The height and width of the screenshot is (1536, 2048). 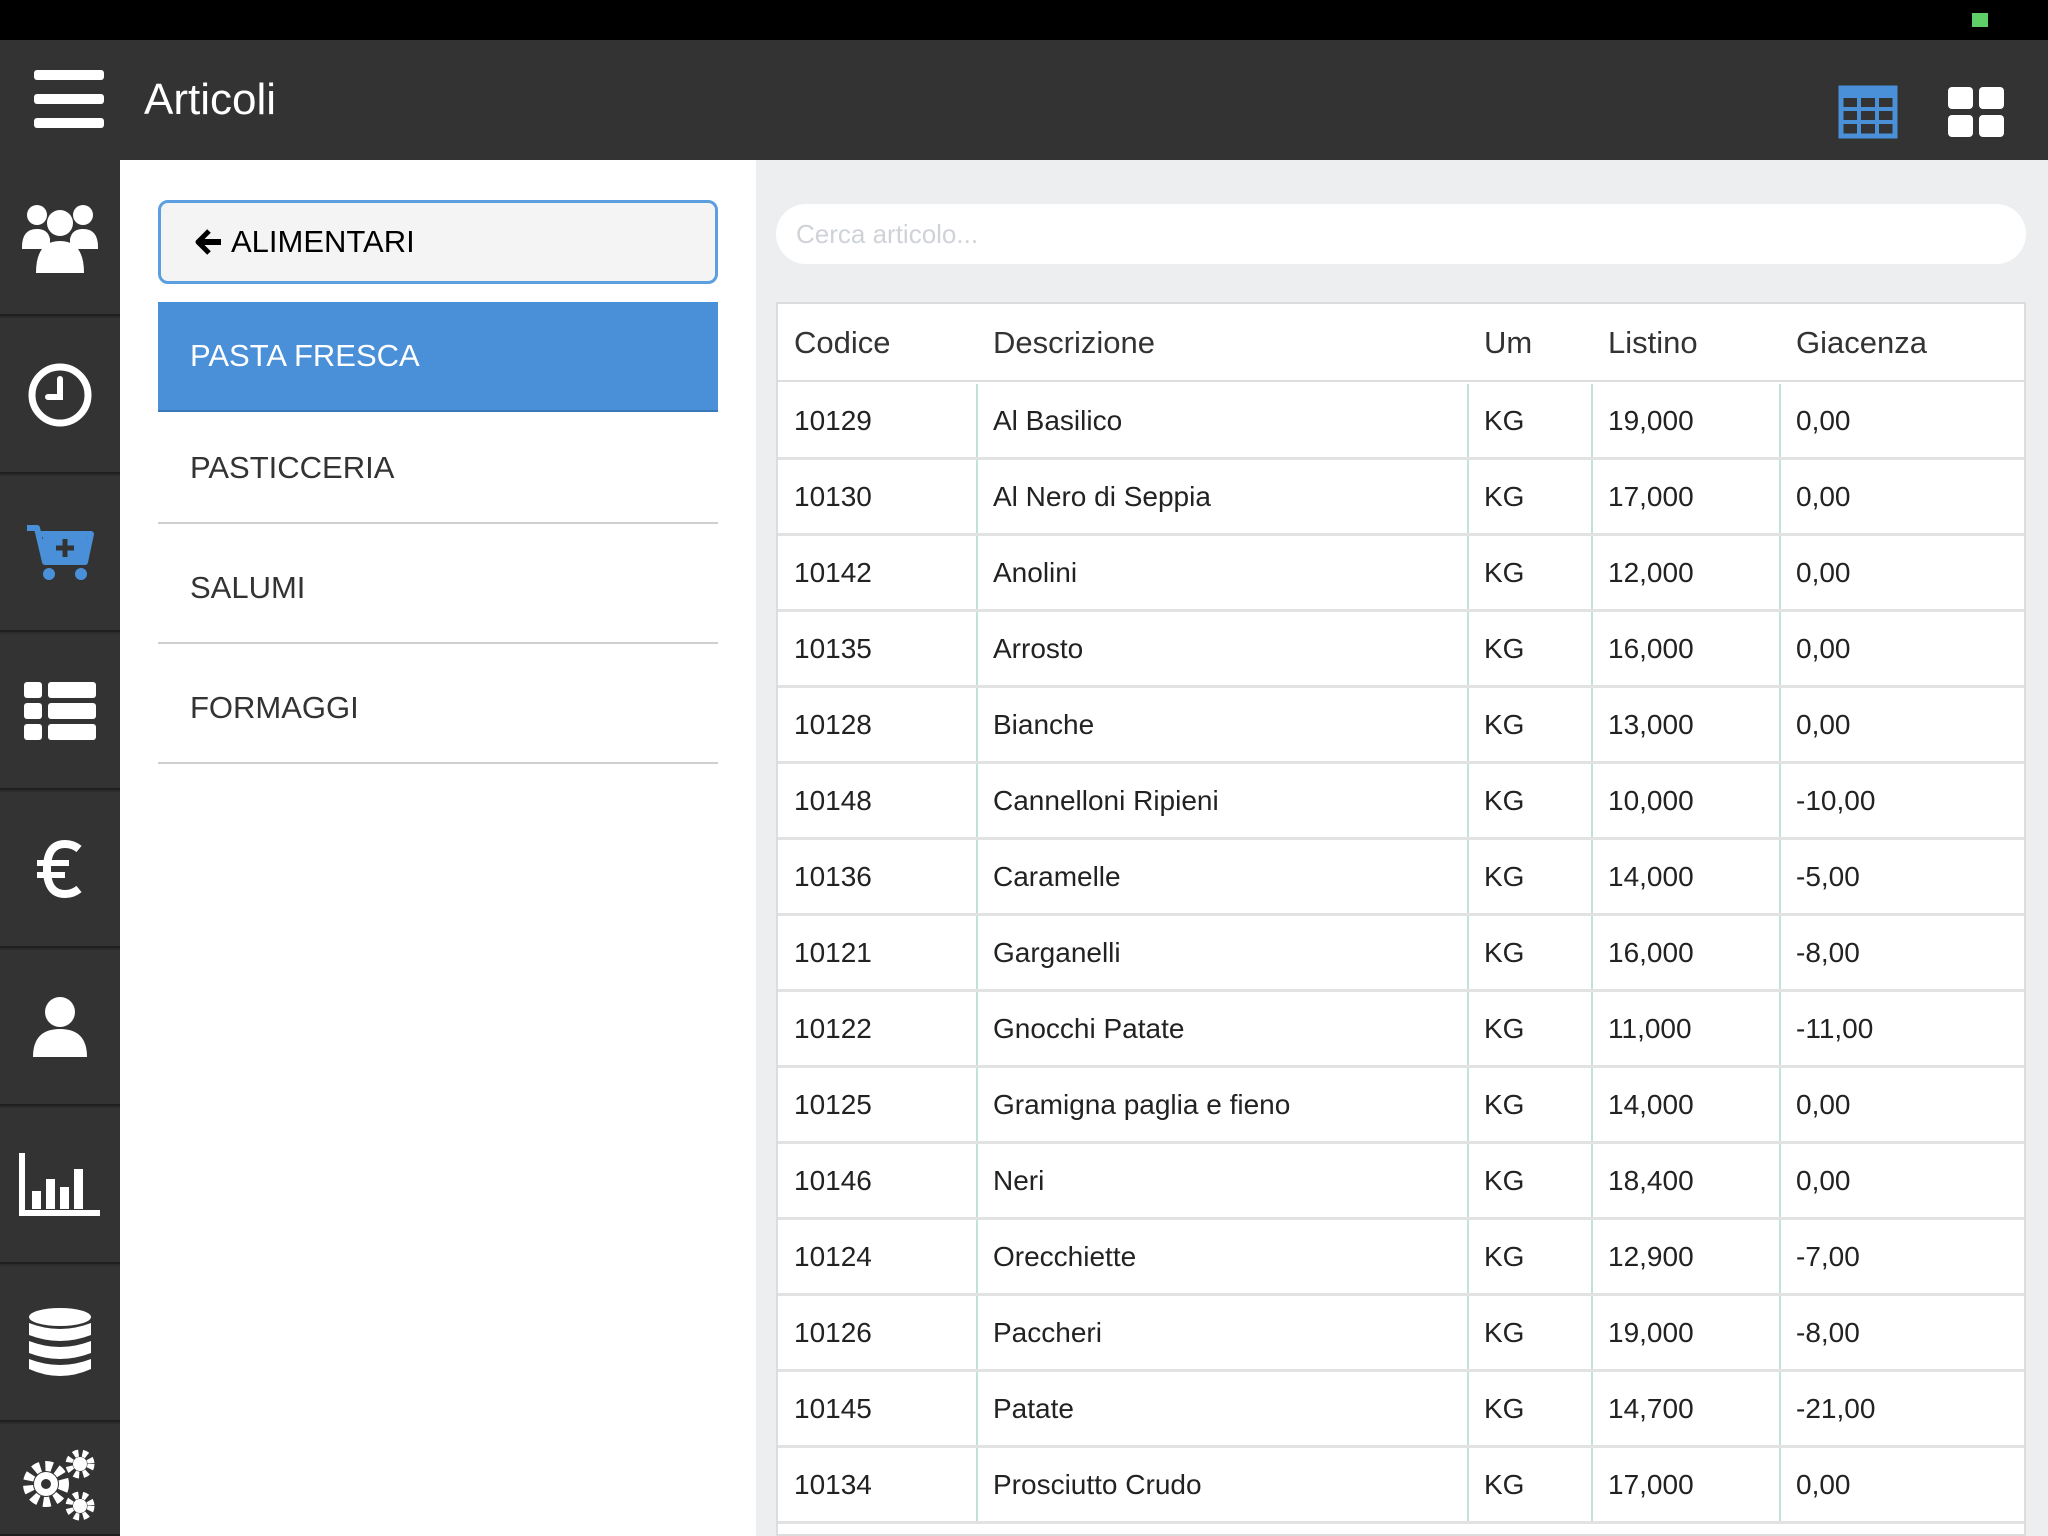 I want to click on database-icon, so click(x=60, y=1344).